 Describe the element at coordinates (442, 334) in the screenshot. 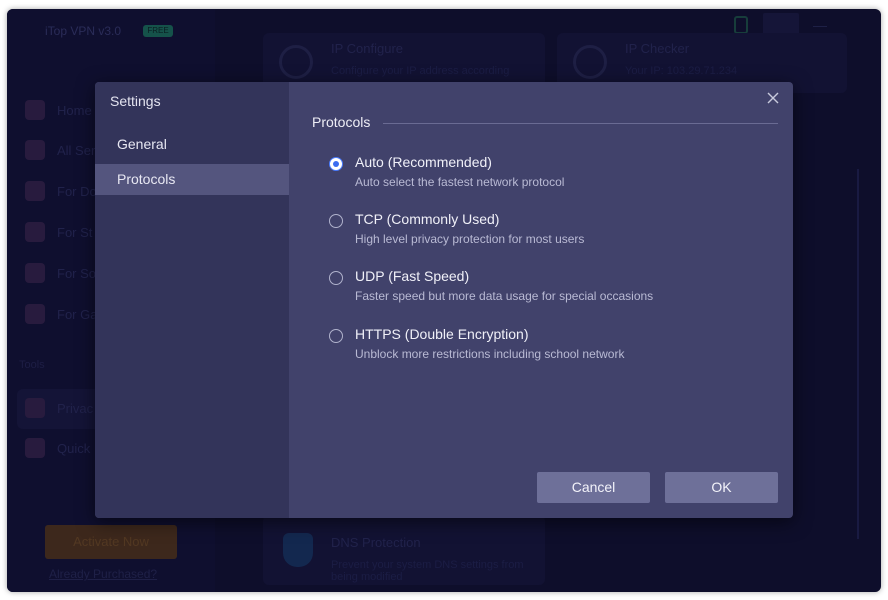

I see `option-title: HTTPS (Double Encryption)` at that location.